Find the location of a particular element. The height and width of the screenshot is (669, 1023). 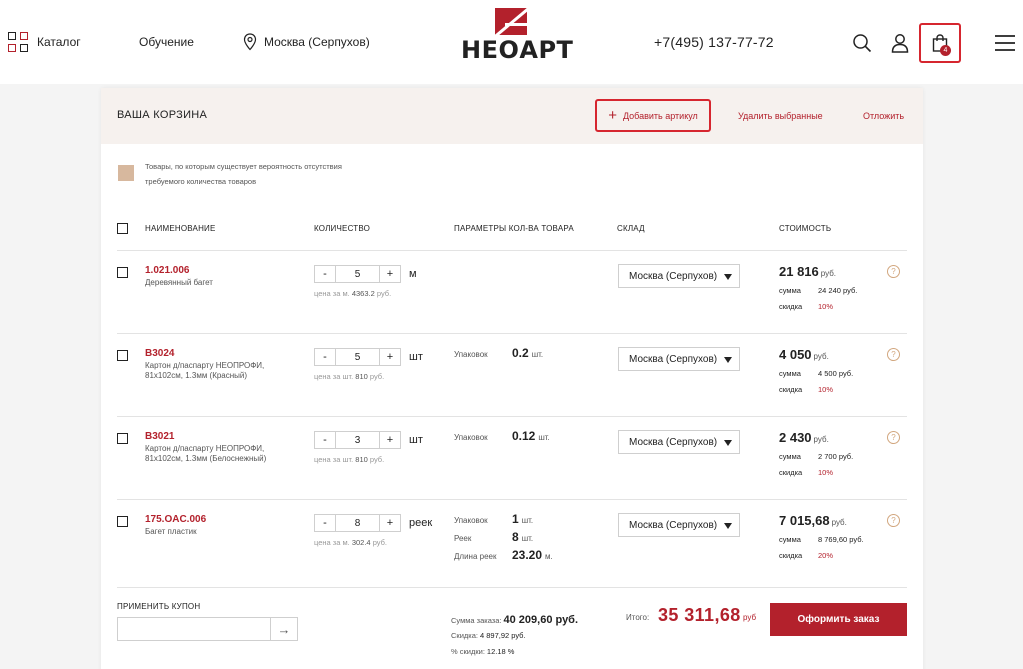

quantity-params: Упаковок 0.2 шт. is located at coordinates (524, 355).